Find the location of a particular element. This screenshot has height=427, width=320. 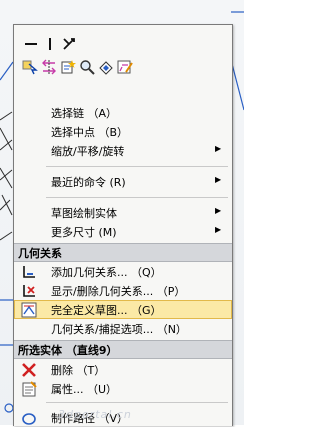

section-header-relations: 几何关系 is located at coordinates (123, 252).